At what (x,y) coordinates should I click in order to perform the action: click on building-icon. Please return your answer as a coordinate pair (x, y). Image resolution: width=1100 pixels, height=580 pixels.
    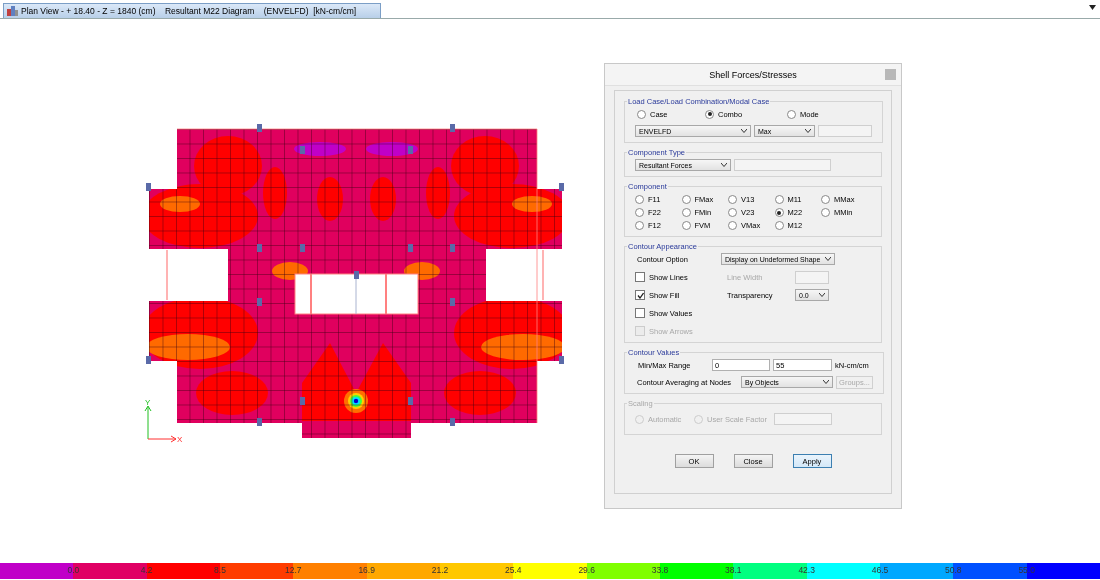
    Looking at the image, I should click on (12, 11).